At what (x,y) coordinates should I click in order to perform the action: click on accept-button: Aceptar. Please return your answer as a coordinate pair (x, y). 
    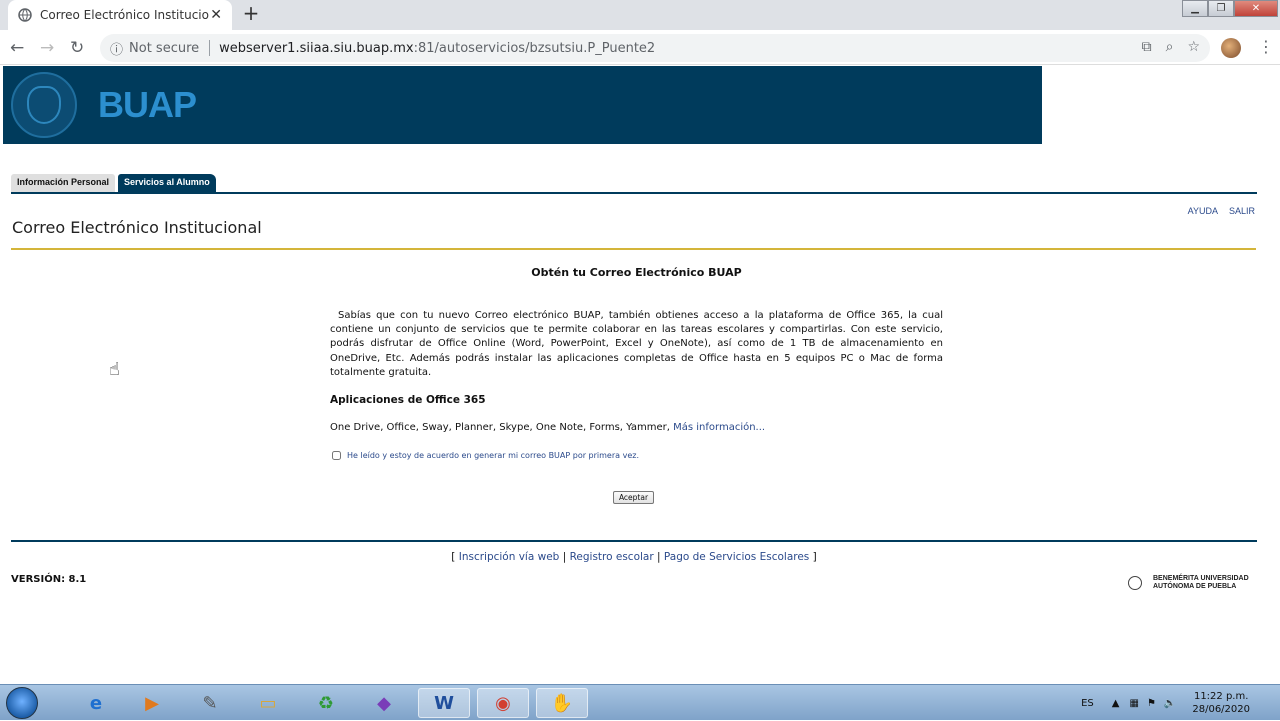
    Looking at the image, I should click on (633, 497).